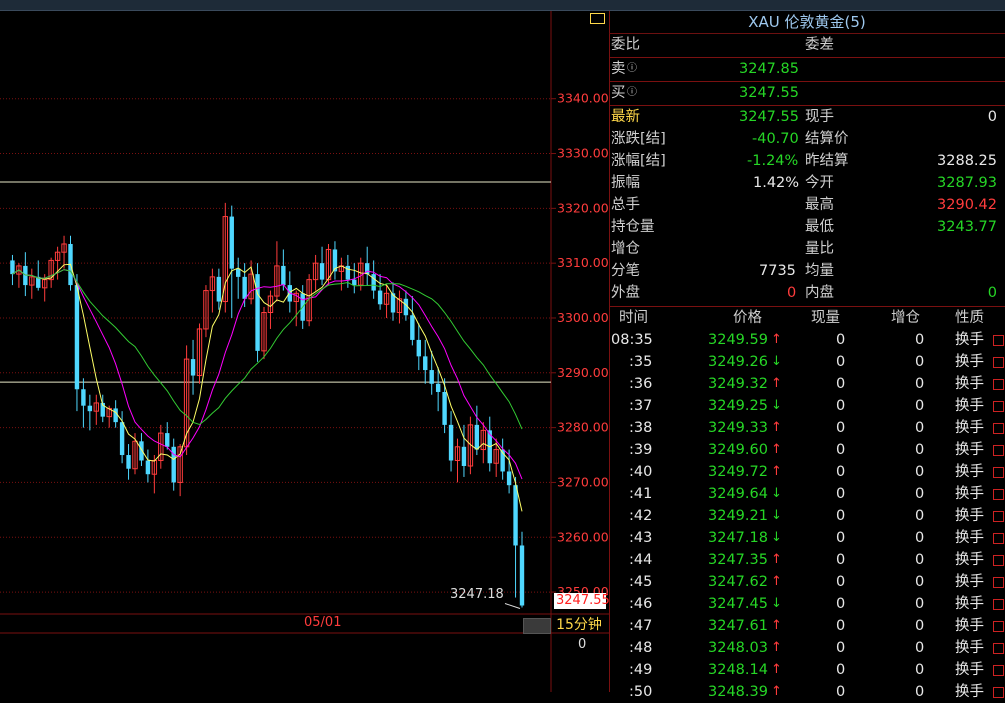 The width and height of the screenshot is (1005, 703). What do you see at coordinates (807, 293) in the screenshot?
I see `quote-row-outer: 外盘 0 内盘 0` at bounding box center [807, 293].